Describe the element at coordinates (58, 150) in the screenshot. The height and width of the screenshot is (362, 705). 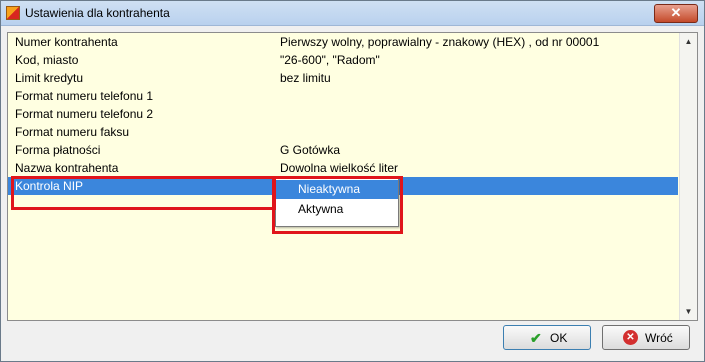
I see `setting-label: Forma płatności` at that location.